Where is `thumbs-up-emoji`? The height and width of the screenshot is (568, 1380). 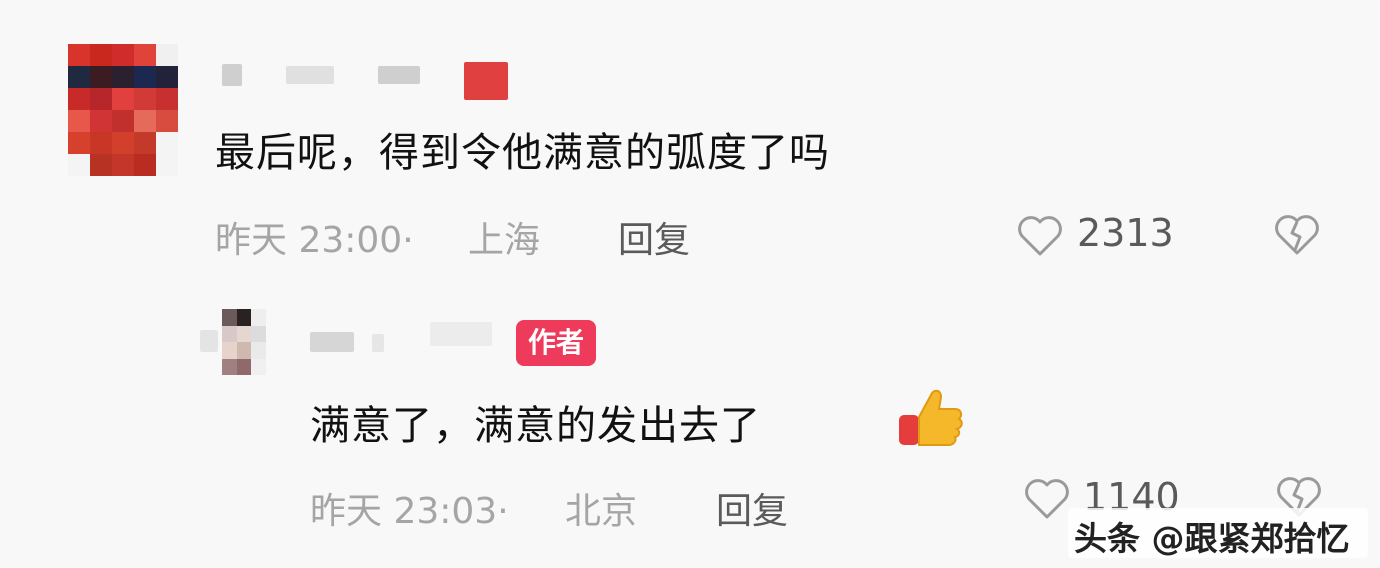
thumbs-up-emoji is located at coordinates (930, 417).